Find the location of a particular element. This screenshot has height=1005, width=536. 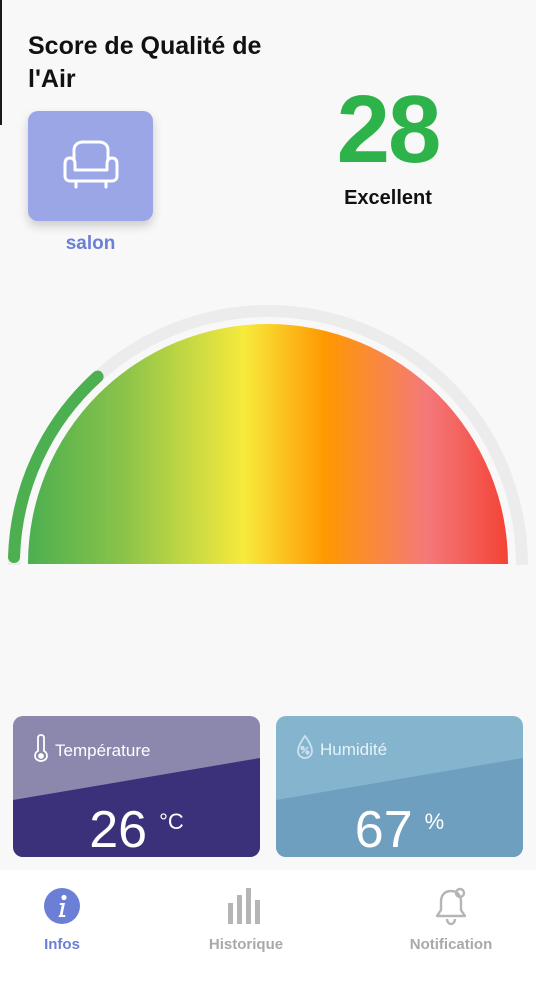

room-selector-button is located at coordinates (90, 166).